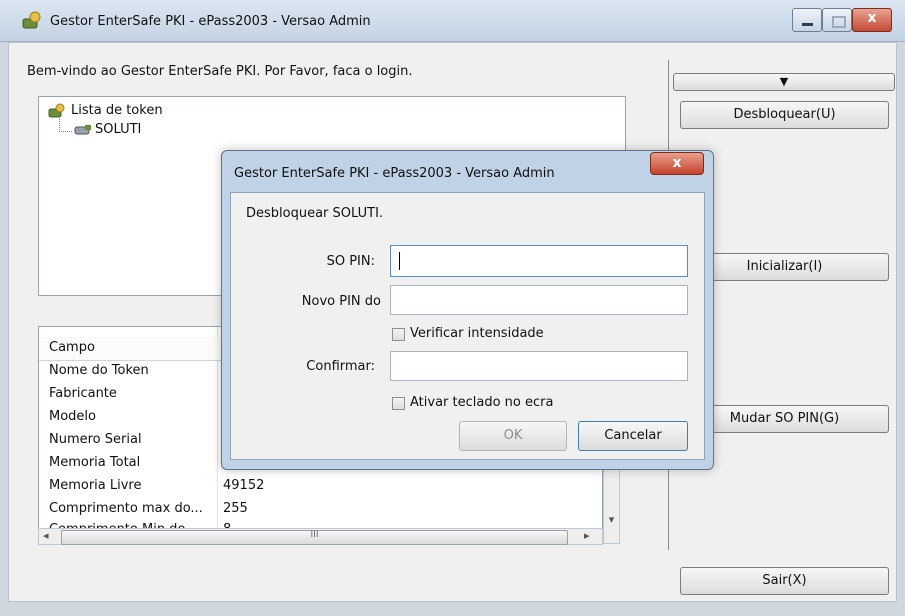 The width and height of the screenshot is (905, 616). What do you see at coordinates (118, 129) in the screenshot?
I see `tree-item-soluti: SOLUTI` at bounding box center [118, 129].